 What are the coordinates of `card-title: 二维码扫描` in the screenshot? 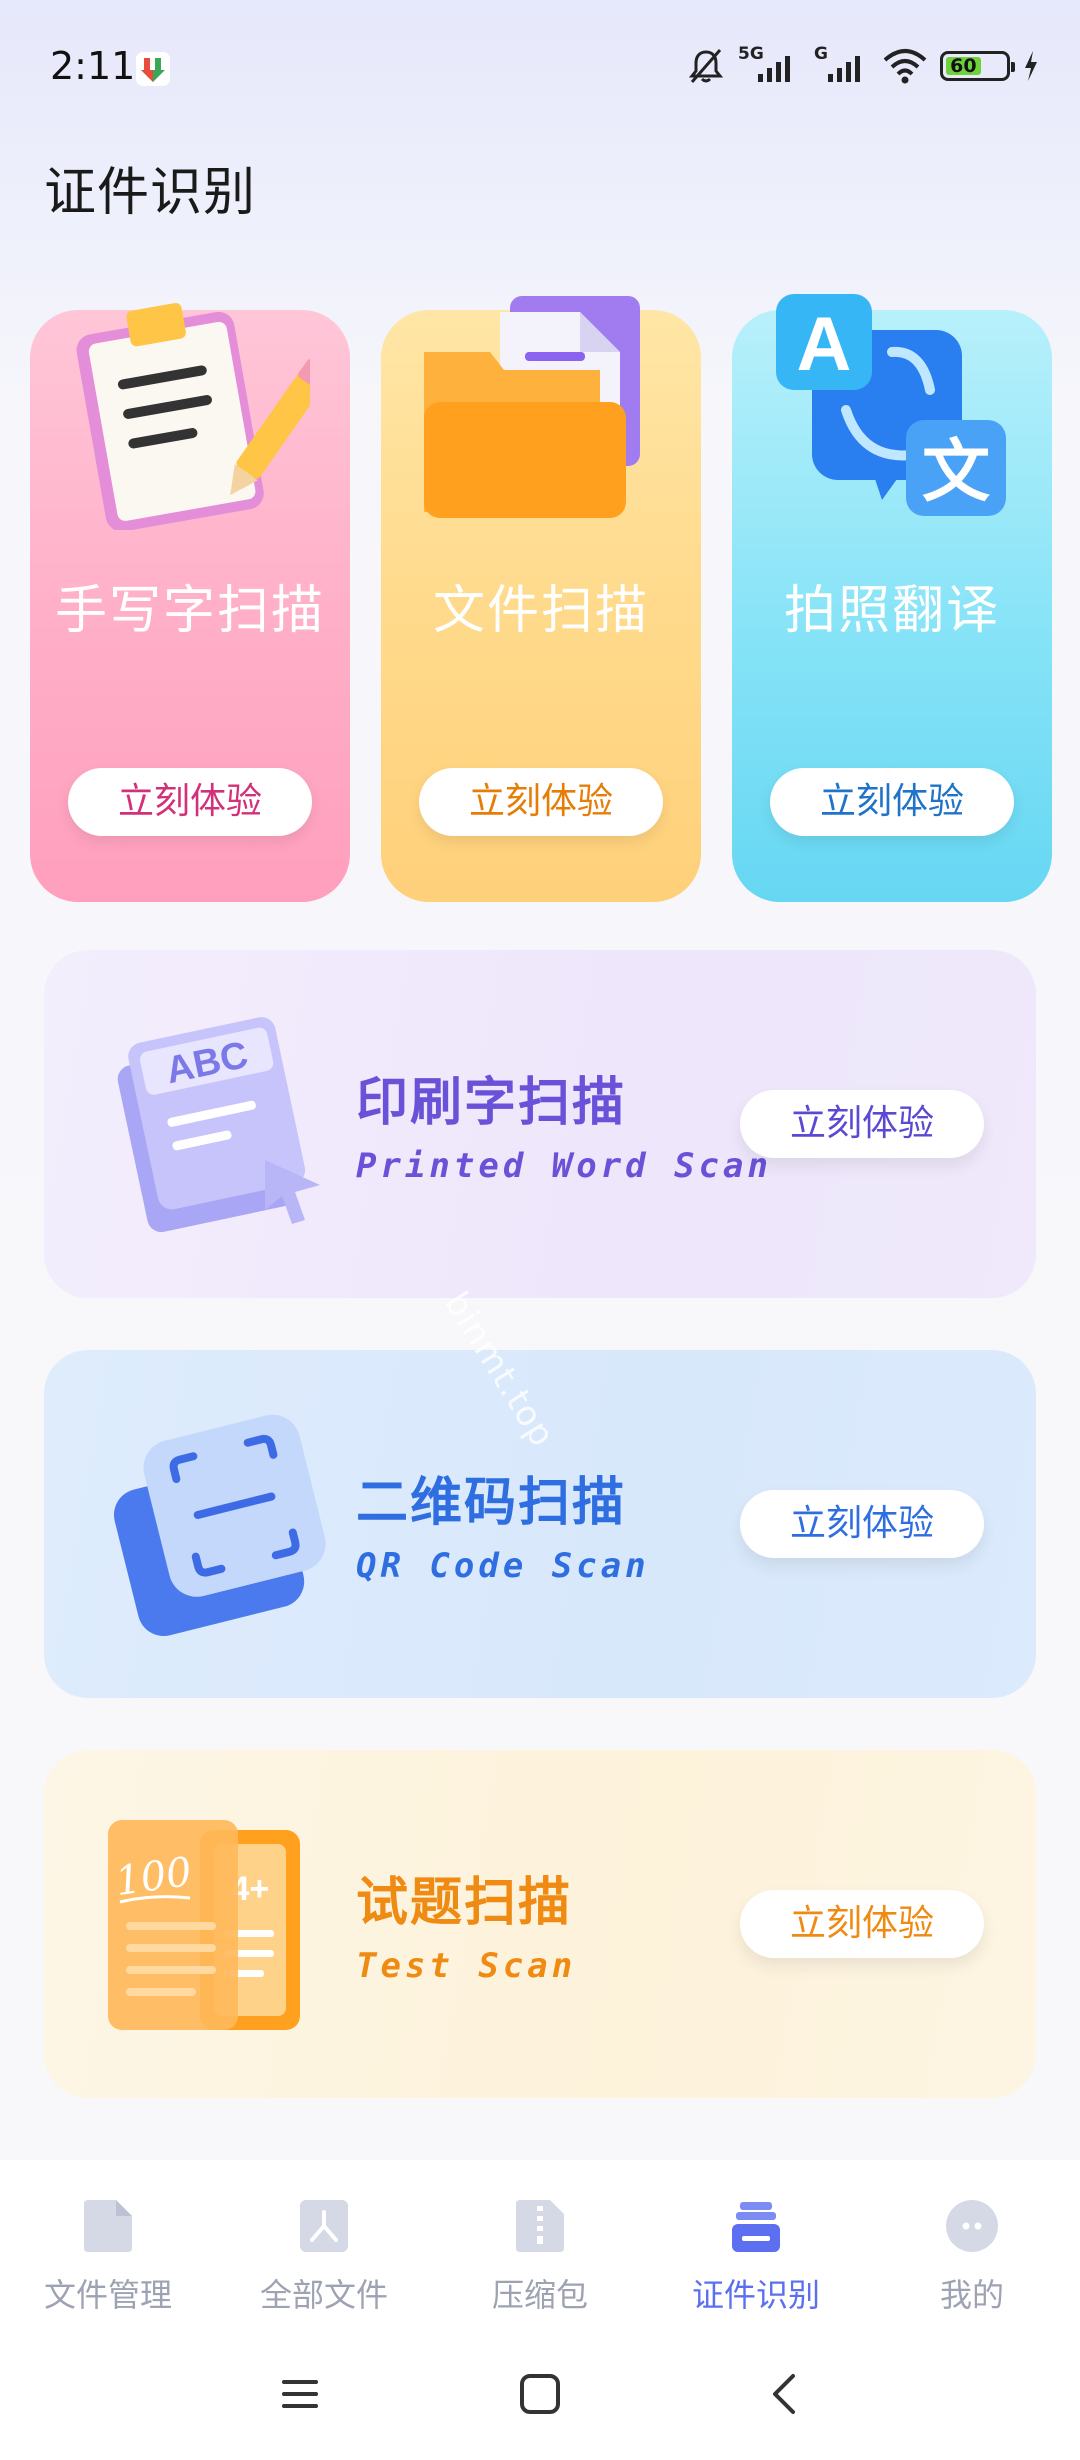 It's located at (491, 1503).